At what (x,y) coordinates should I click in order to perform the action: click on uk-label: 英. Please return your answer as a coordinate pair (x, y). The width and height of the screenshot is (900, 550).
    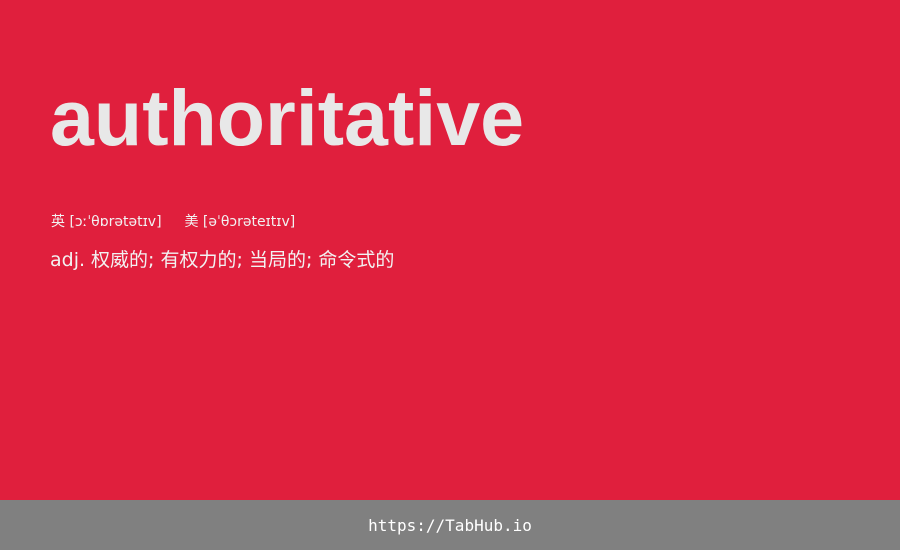
    Looking at the image, I should click on (58, 222).